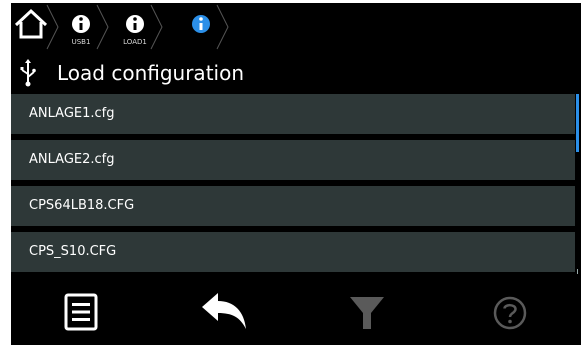  Describe the element at coordinates (293, 115) in the screenshot. I see `list-item: ANLAGE1.cfg` at that location.